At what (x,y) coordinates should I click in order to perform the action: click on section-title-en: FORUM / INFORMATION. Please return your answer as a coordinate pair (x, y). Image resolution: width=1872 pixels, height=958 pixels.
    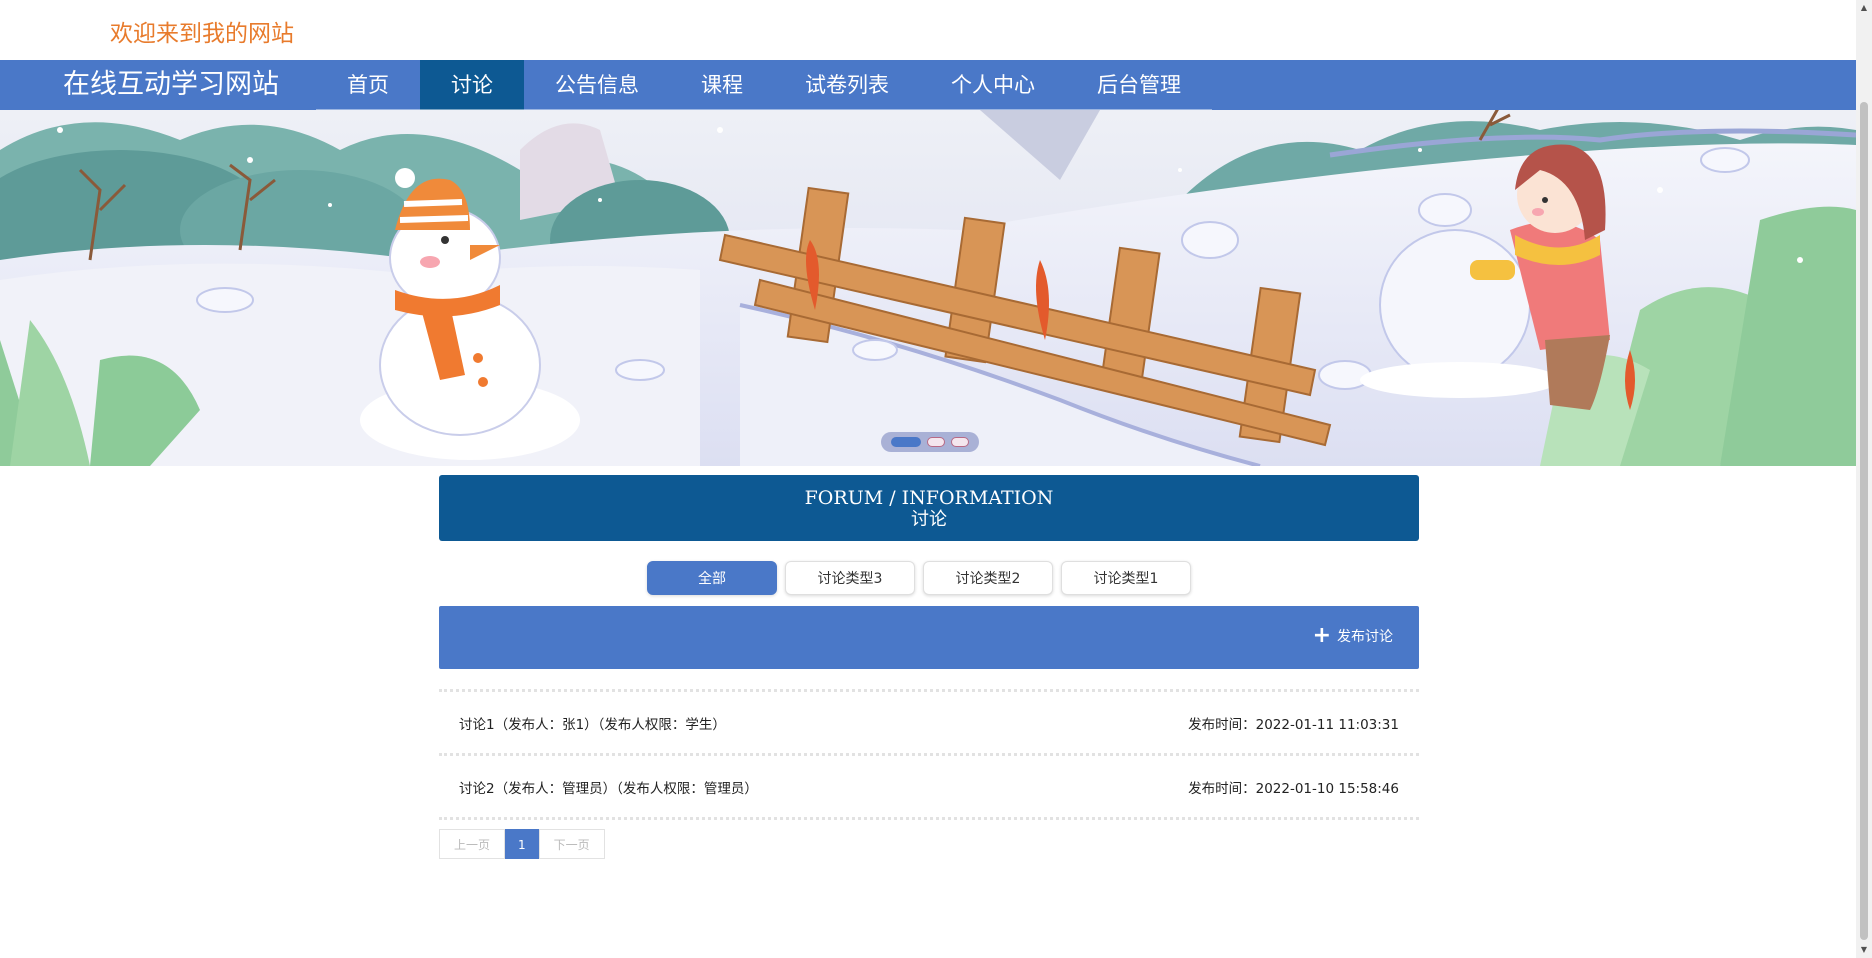
    Looking at the image, I should click on (929, 498).